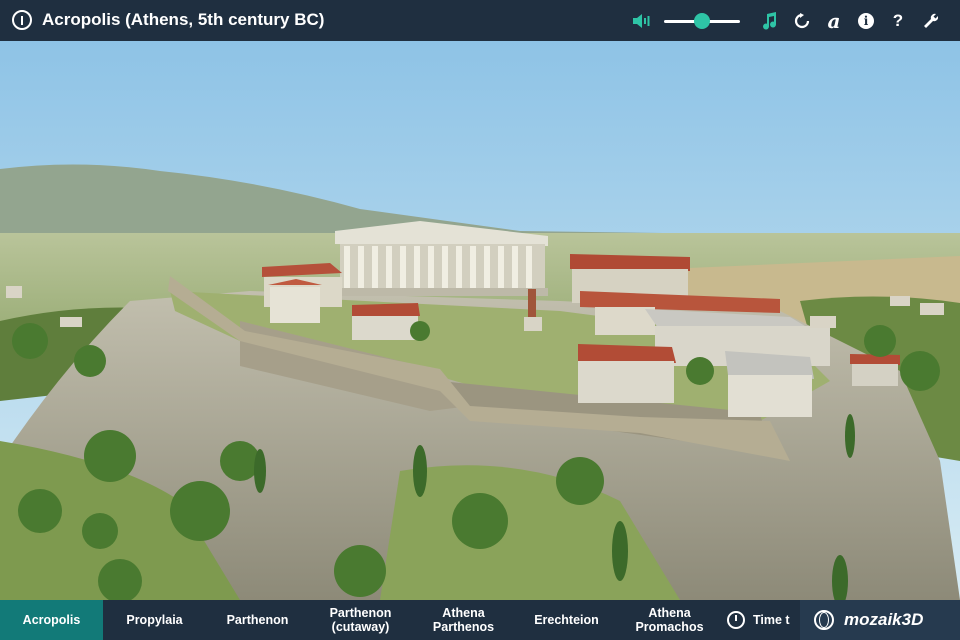 This screenshot has height=640, width=960. I want to click on wrench-icon, so click(930, 20).